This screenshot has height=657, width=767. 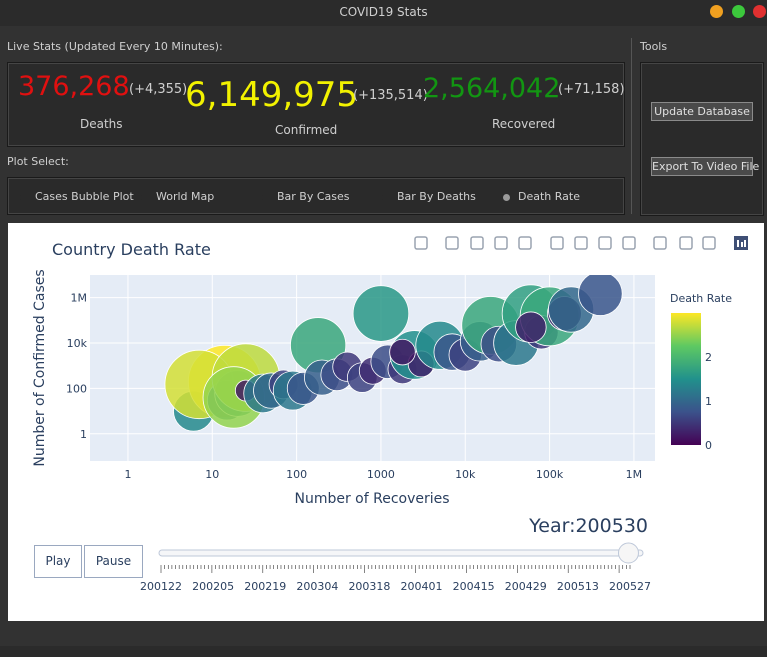 I want to click on y-tick-label: 100, so click(x=76, y=388).